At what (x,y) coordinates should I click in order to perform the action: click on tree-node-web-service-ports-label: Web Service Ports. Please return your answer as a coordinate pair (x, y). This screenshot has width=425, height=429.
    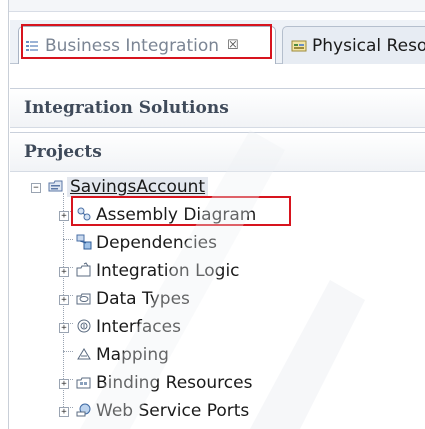
    Looking at the image, I should click on (173, 411).